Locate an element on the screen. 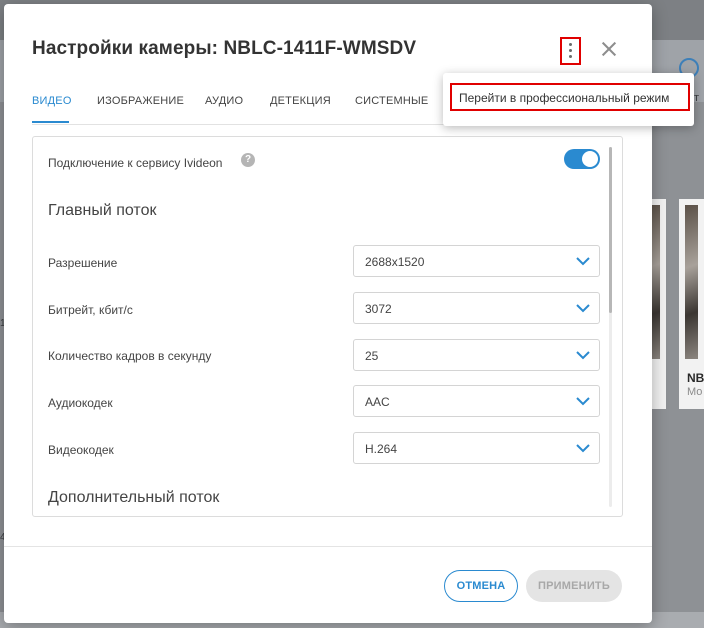  video-codec-select: H.264 is located at coordinates (476, 448).